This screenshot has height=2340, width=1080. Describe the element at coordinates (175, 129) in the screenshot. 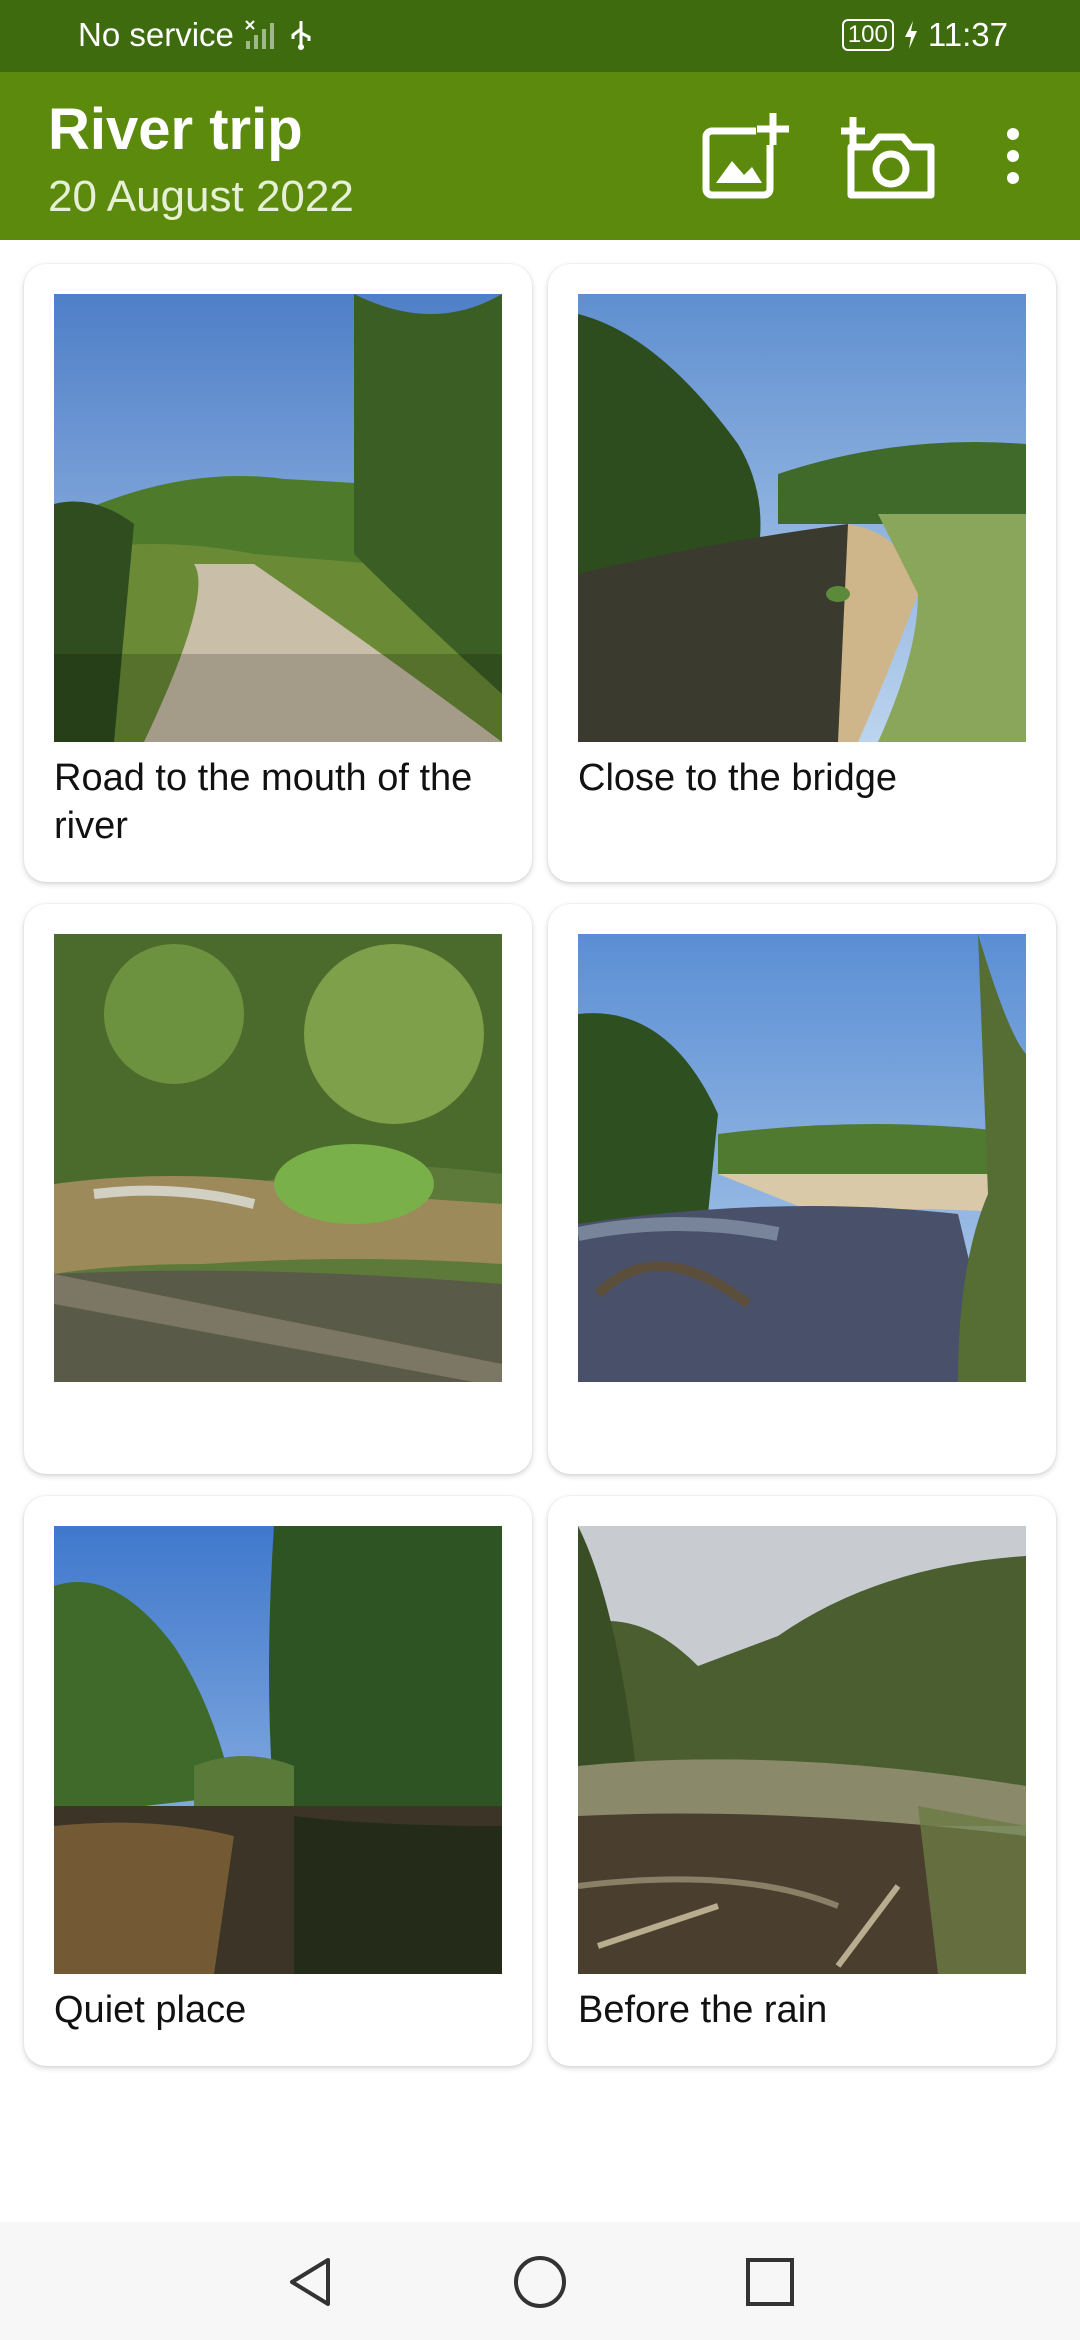

I see `album-title: River trip` at that location.